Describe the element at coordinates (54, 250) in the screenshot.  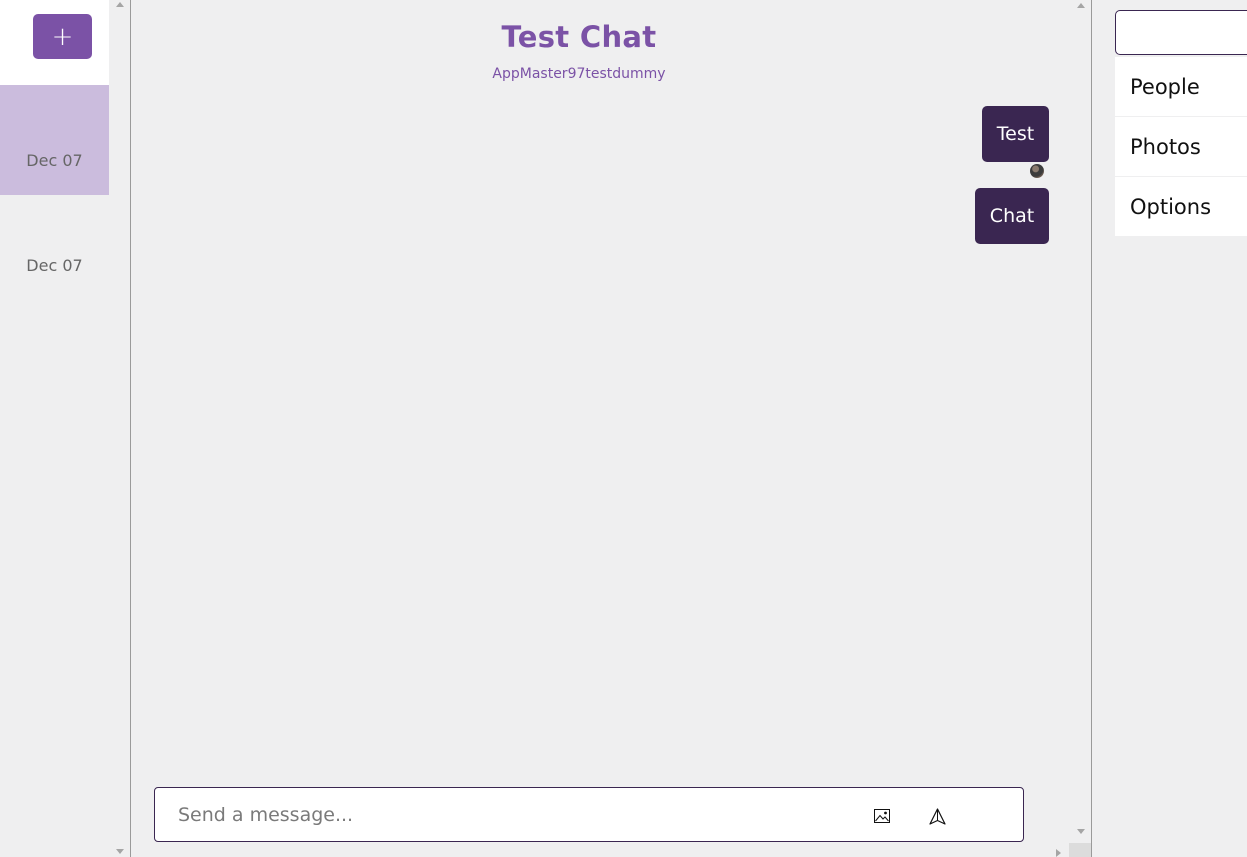
I see `chat-card: Dec 07` at that location.